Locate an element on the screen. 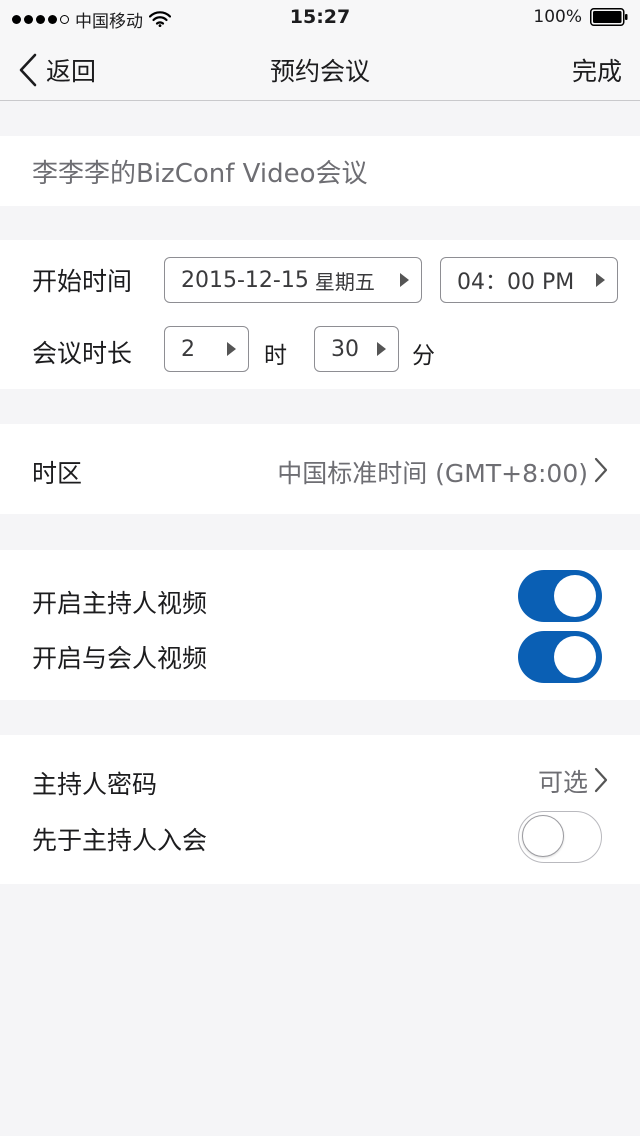 The height and width of the screenshot is (1136, 640). time-value: 04：00 PM is located at coordinates (516, 282).